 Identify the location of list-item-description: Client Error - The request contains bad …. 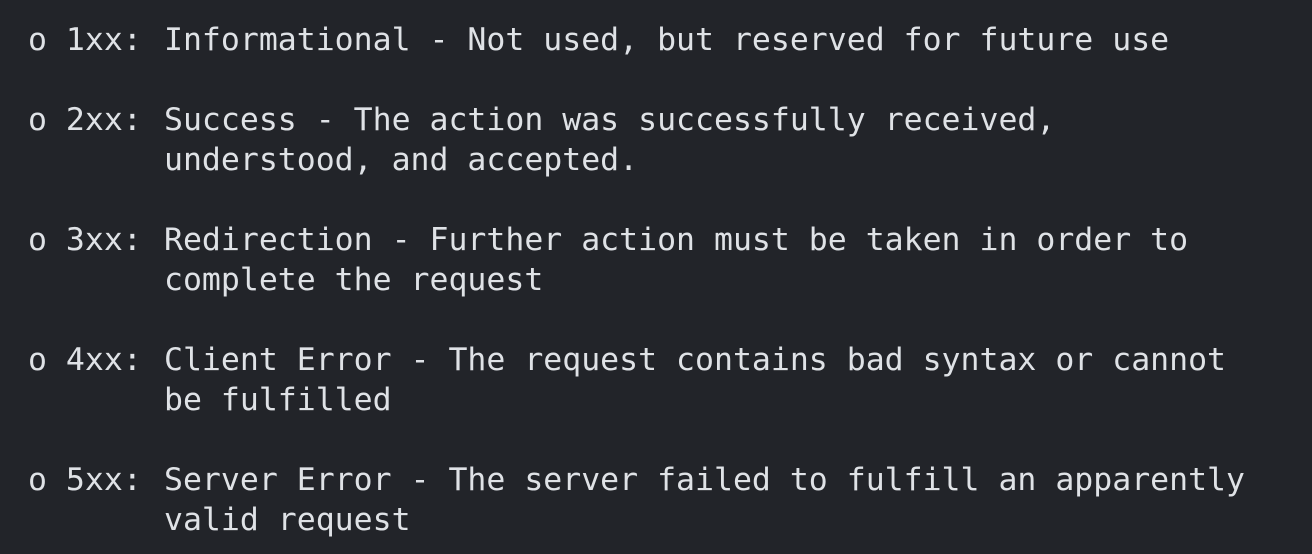
(695, 380).